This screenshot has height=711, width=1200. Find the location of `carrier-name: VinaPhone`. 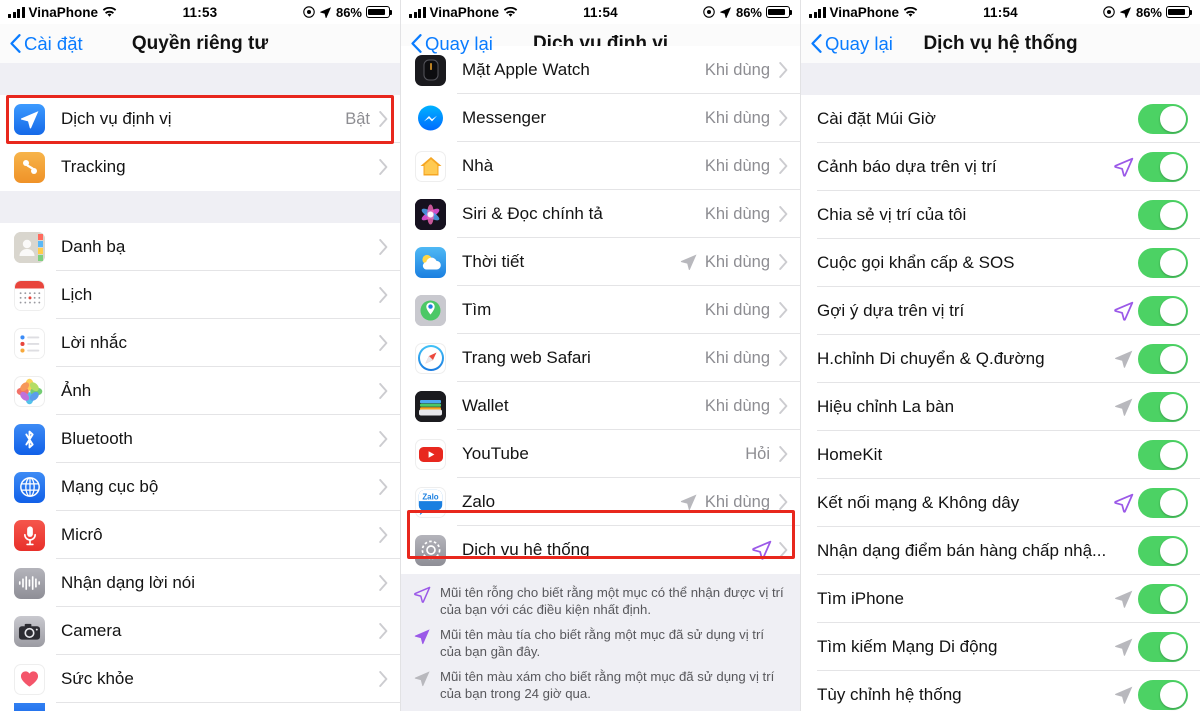

carrier-name: VinaPhone is located at coordinates (864, 12).